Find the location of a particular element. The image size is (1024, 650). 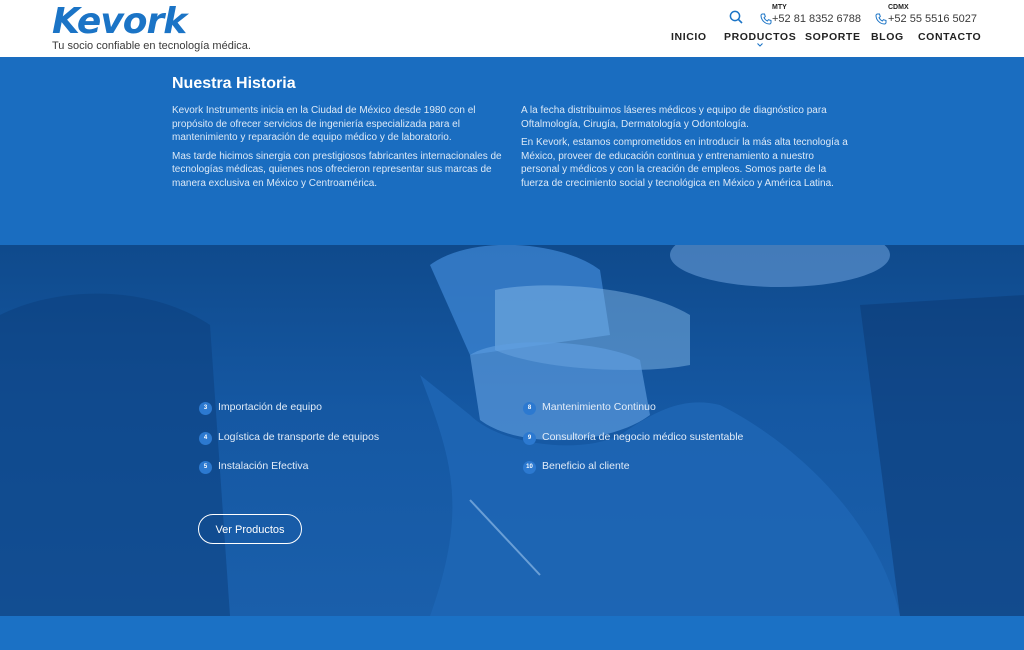

nav-blog: BLOG is located at coordinates (887, 37).